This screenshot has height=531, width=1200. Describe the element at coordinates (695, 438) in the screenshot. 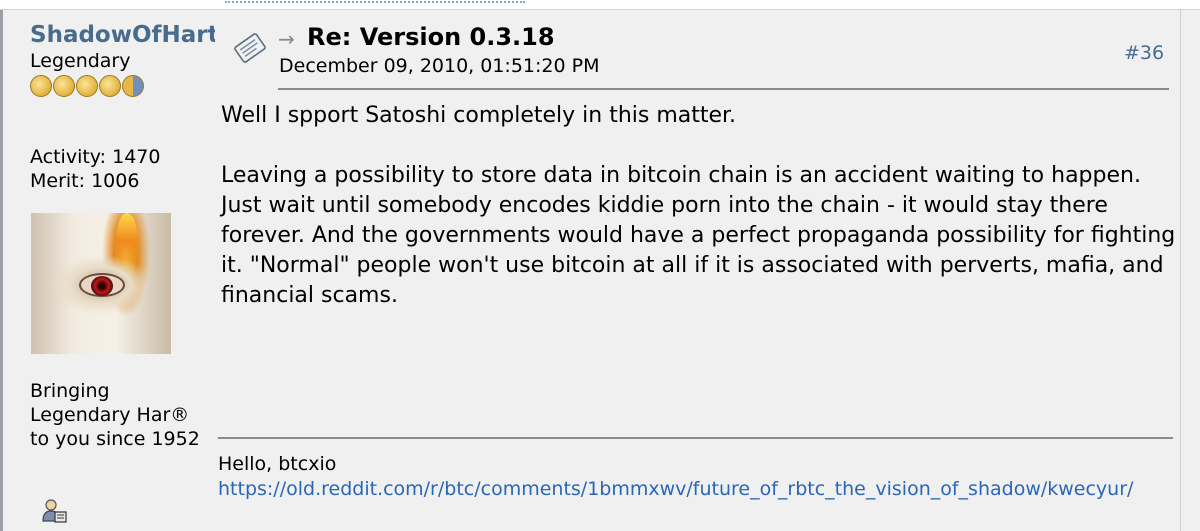

I see `signature-divider` at that location.